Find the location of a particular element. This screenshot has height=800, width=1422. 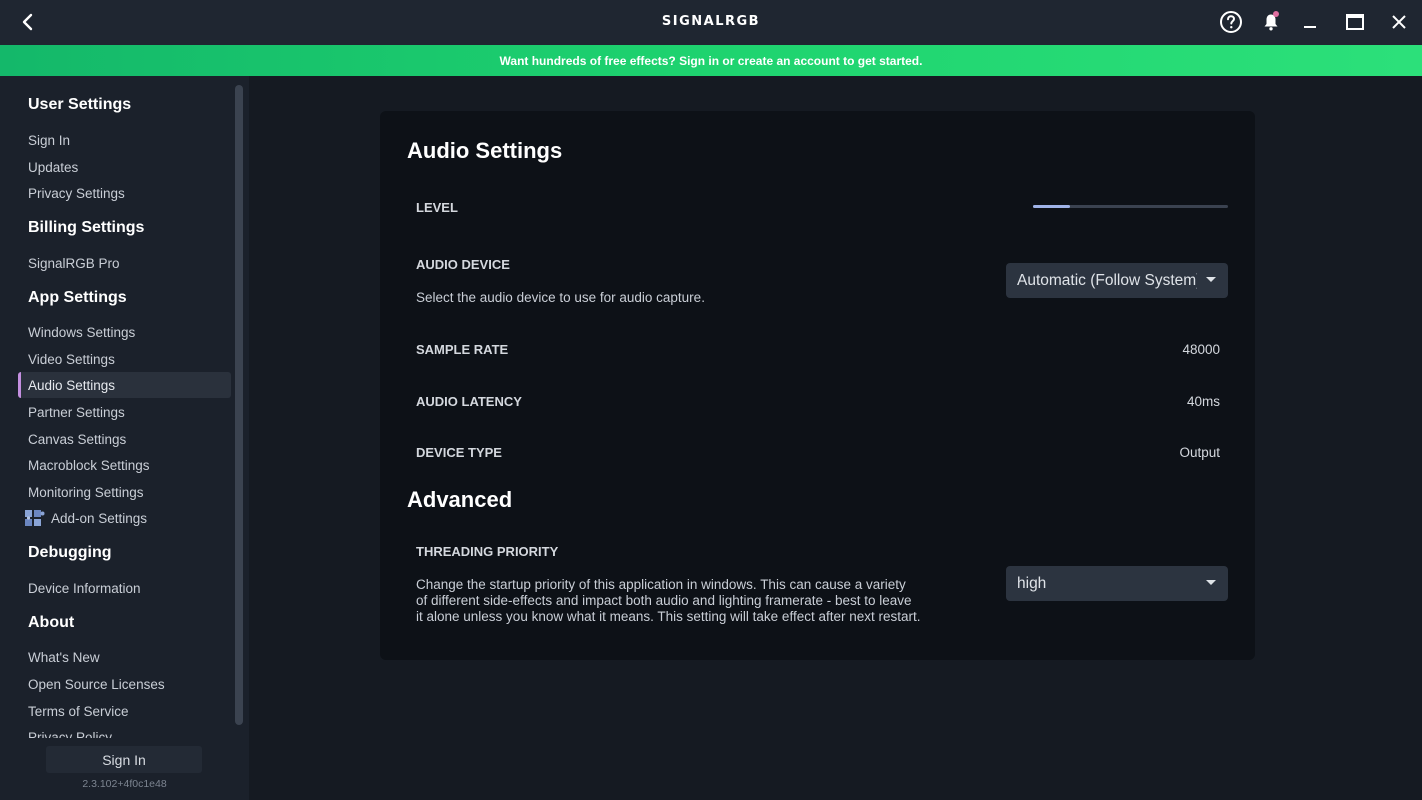

close-button is located at coordinates (1399, 22).